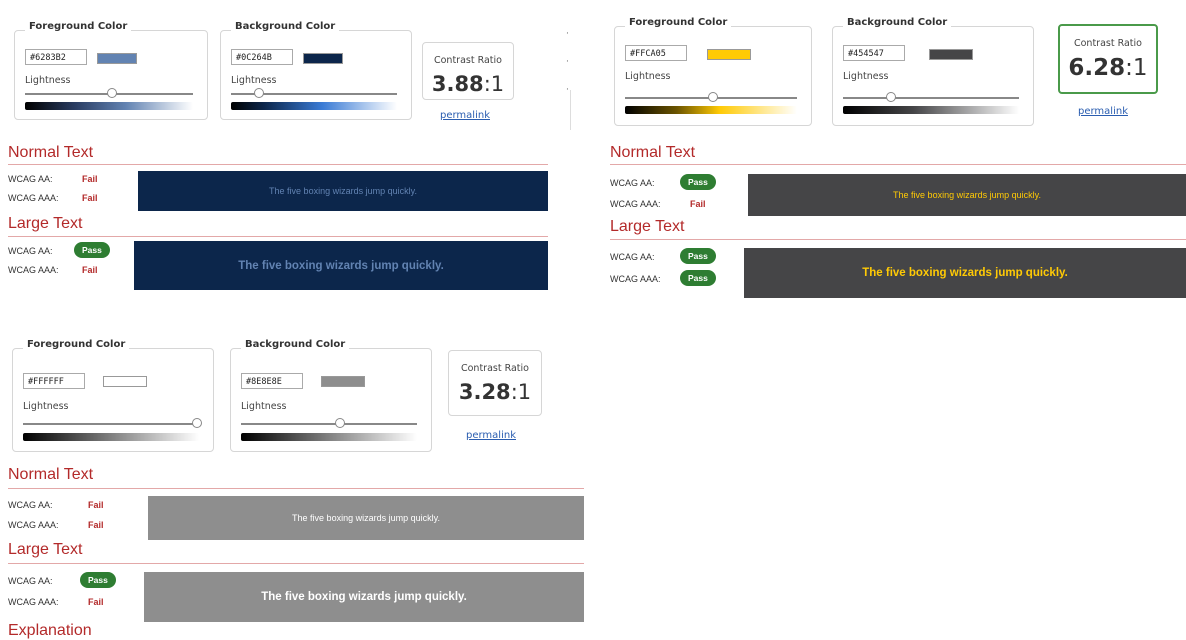 Image resolution: width=1186 pixels, height=640 pixels. I want to click on foreground-hex-input: #FFCA05, so click(656, 53).